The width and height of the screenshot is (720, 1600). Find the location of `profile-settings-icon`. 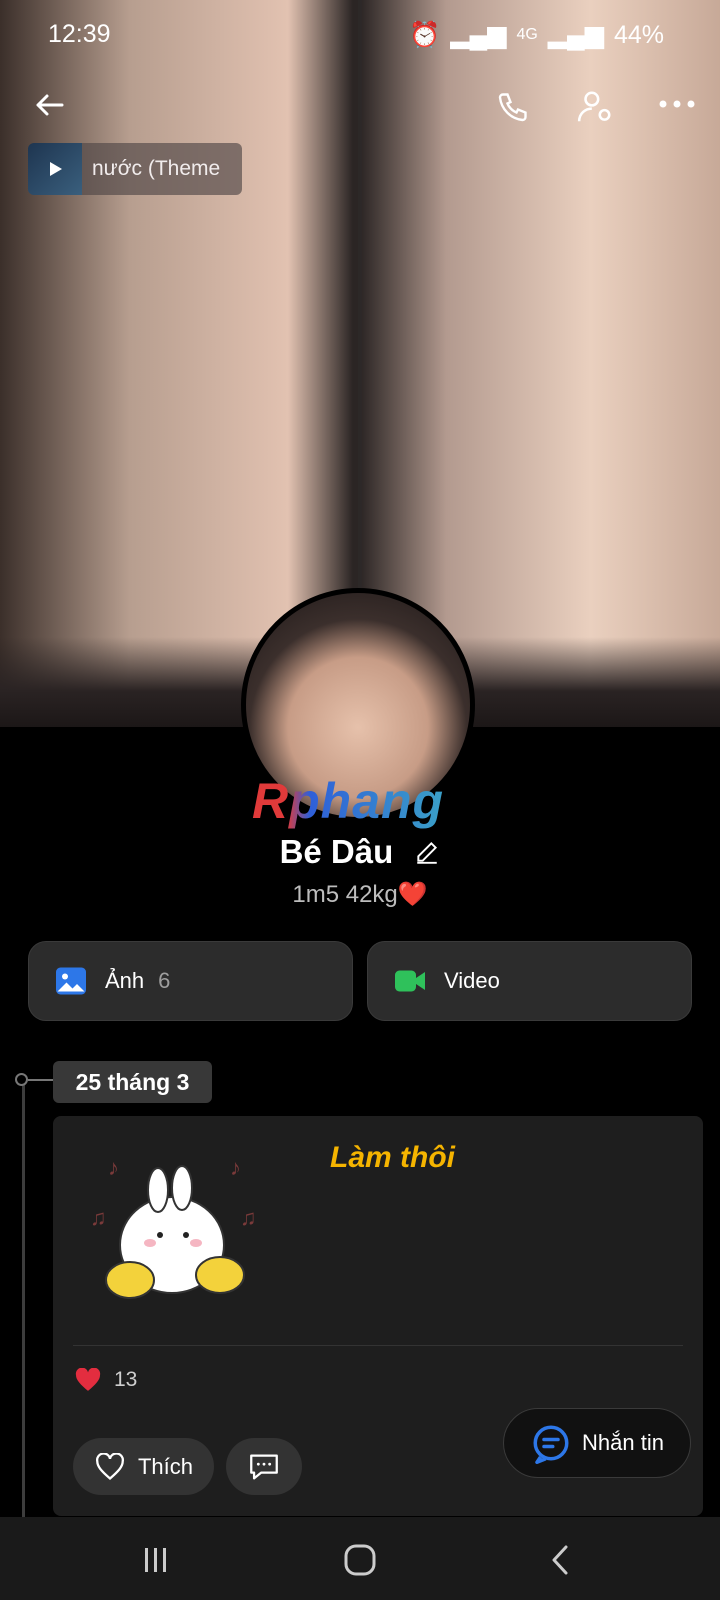

profile-settings-icon is located at coordinates (594, 106).